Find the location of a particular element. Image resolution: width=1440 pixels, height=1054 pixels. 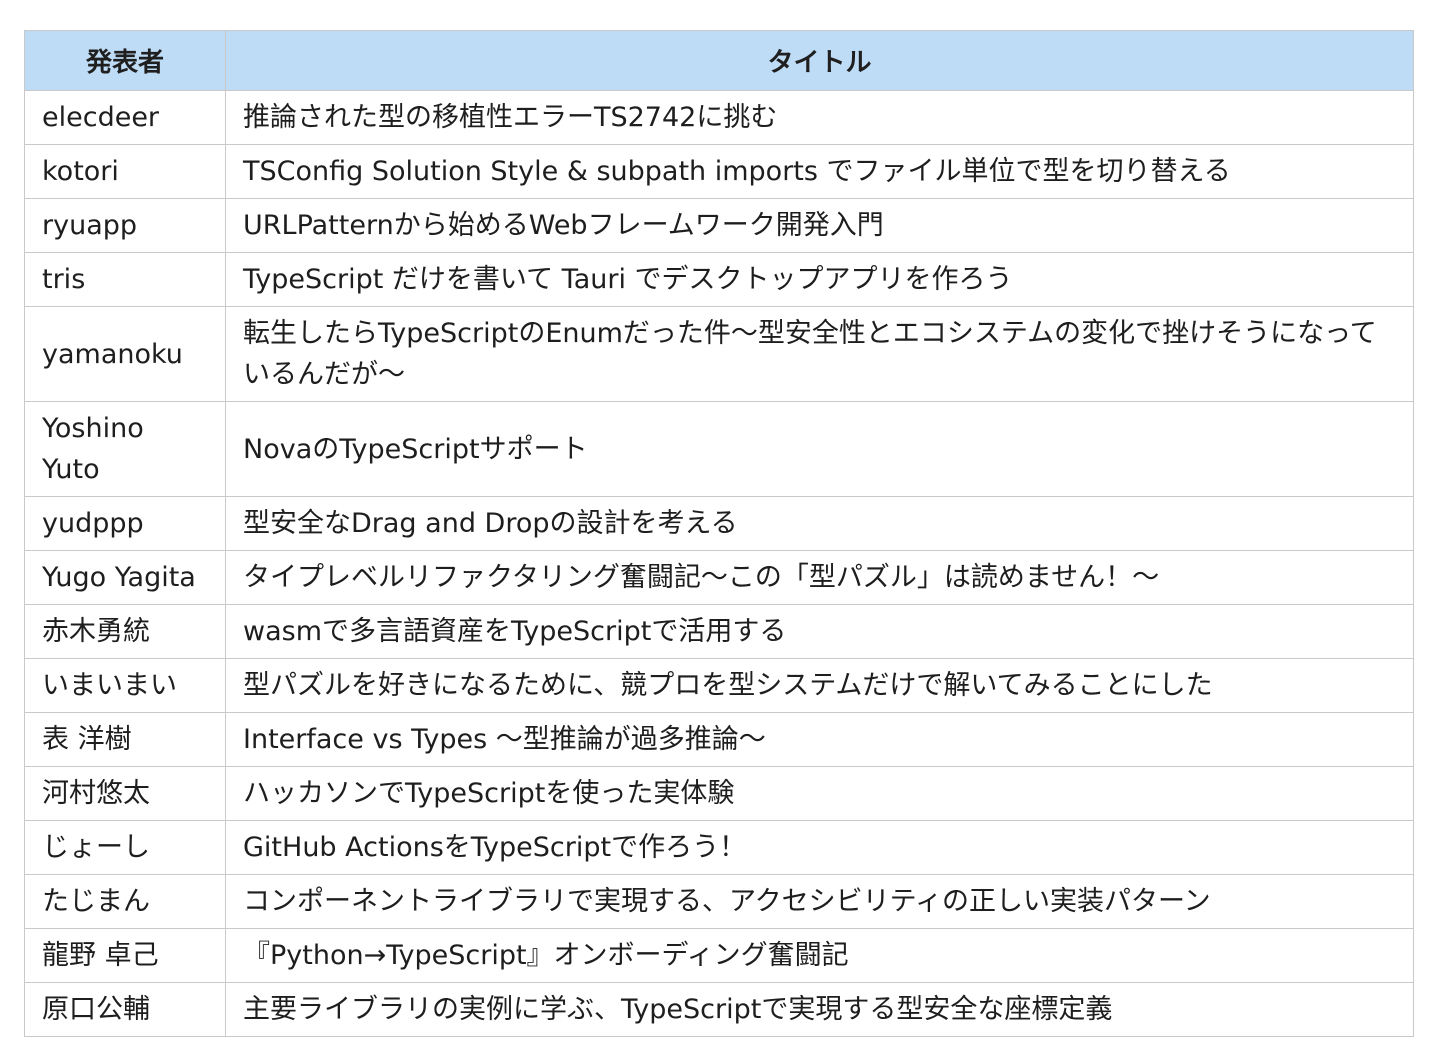

title-cell: コンポーネントライブラリで実現する、アクセシビリティの正しい実装パターン is located at coordinates (819, 901).